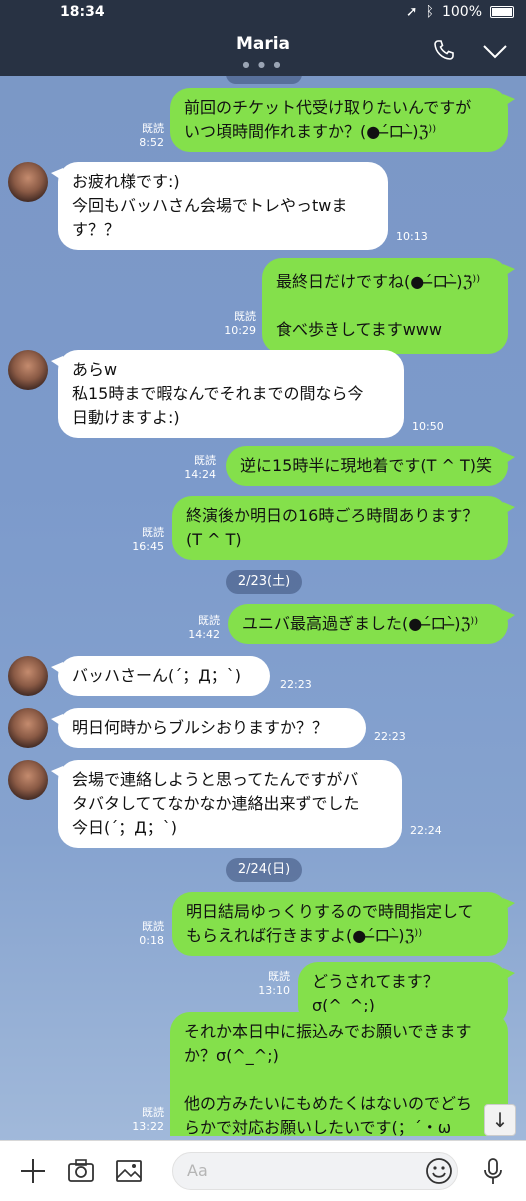 The width and height of the screenshot is (526, 1201). I want to click on message-time: 13:22, so click(148, 1126).